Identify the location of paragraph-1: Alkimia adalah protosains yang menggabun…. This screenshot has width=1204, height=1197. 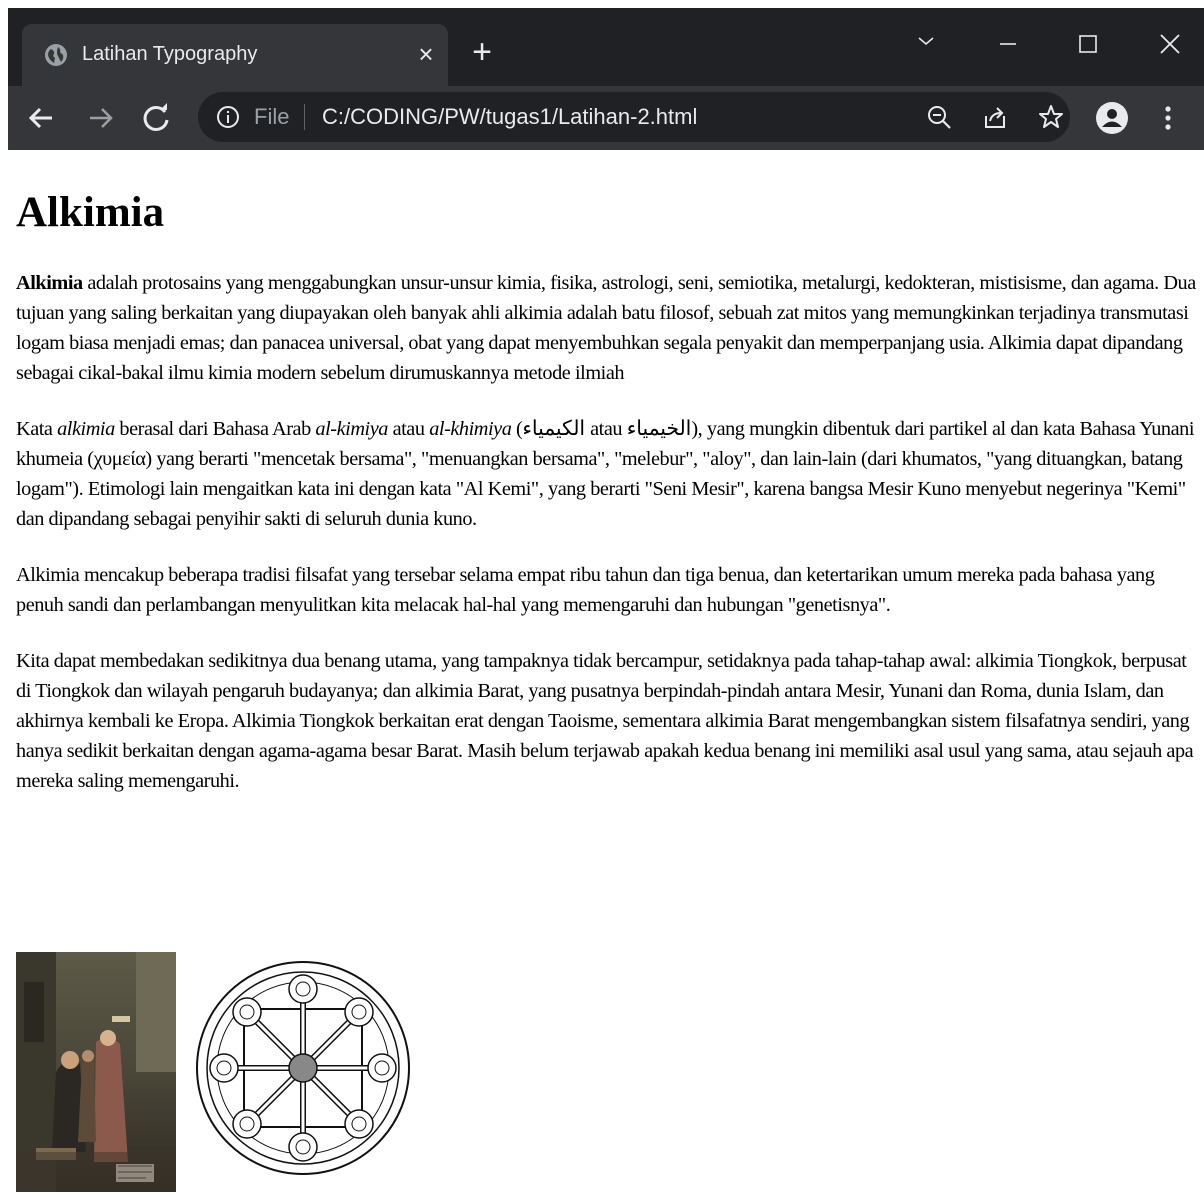
(608, 328).